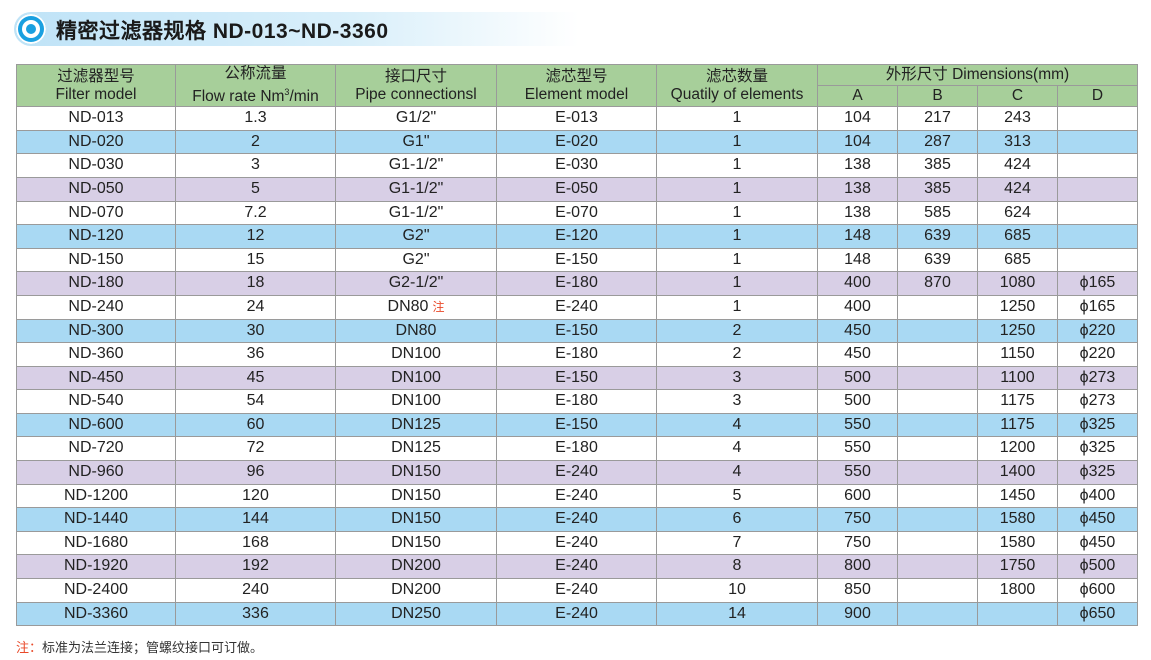  I want to click on cell-element: E-030, so click(576, 165).